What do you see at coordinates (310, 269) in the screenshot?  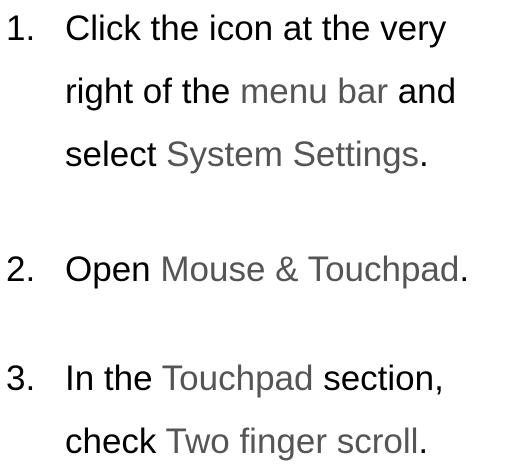 I see `ui-term-mouse-touchpad: Mouse & Touchpad` at bounding box center [310, 269].